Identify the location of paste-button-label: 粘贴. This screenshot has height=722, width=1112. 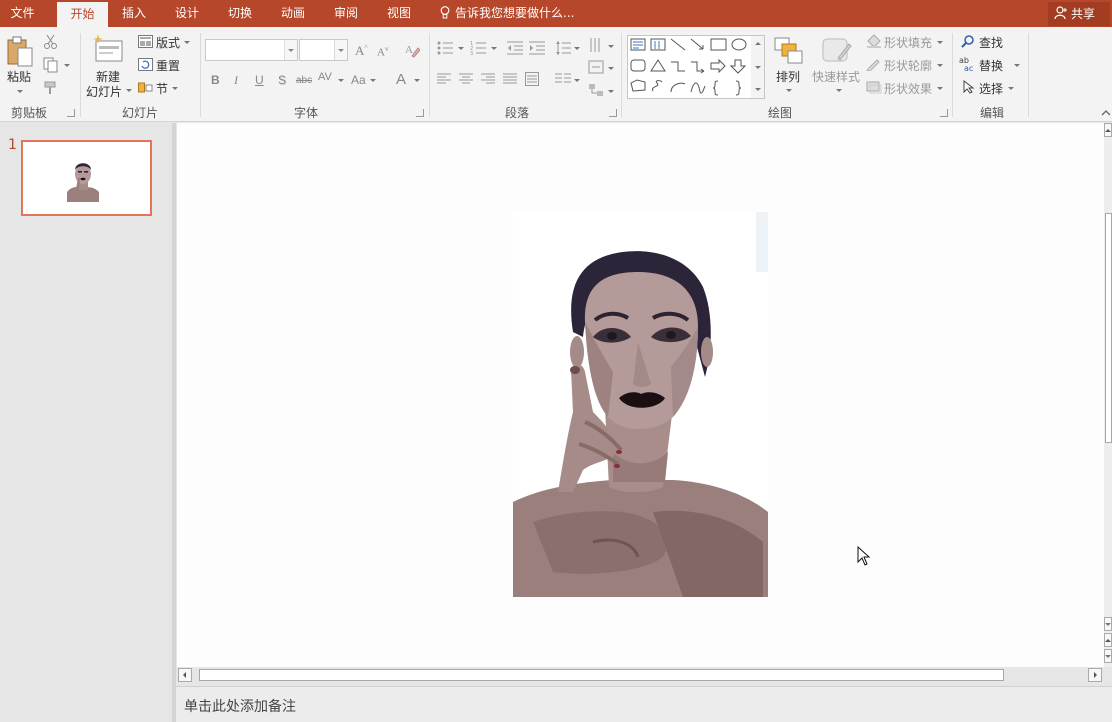
(19, 76).